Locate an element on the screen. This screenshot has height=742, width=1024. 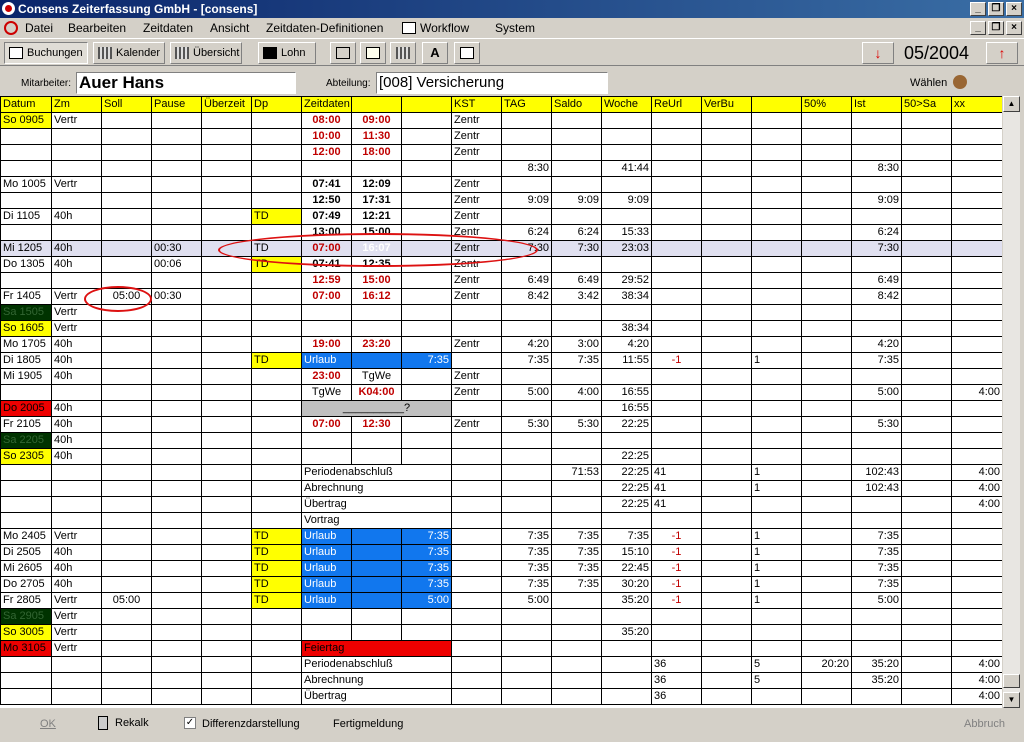
cell: Sa 2905 is located at coordinates (26, 616).